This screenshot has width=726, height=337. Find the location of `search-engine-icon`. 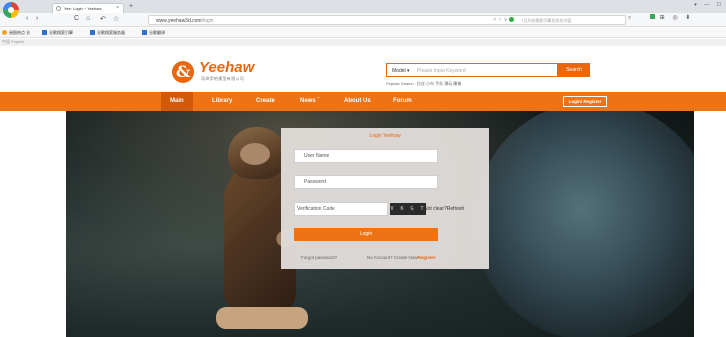

search-engine-icon is located at coordinates (512, 20).